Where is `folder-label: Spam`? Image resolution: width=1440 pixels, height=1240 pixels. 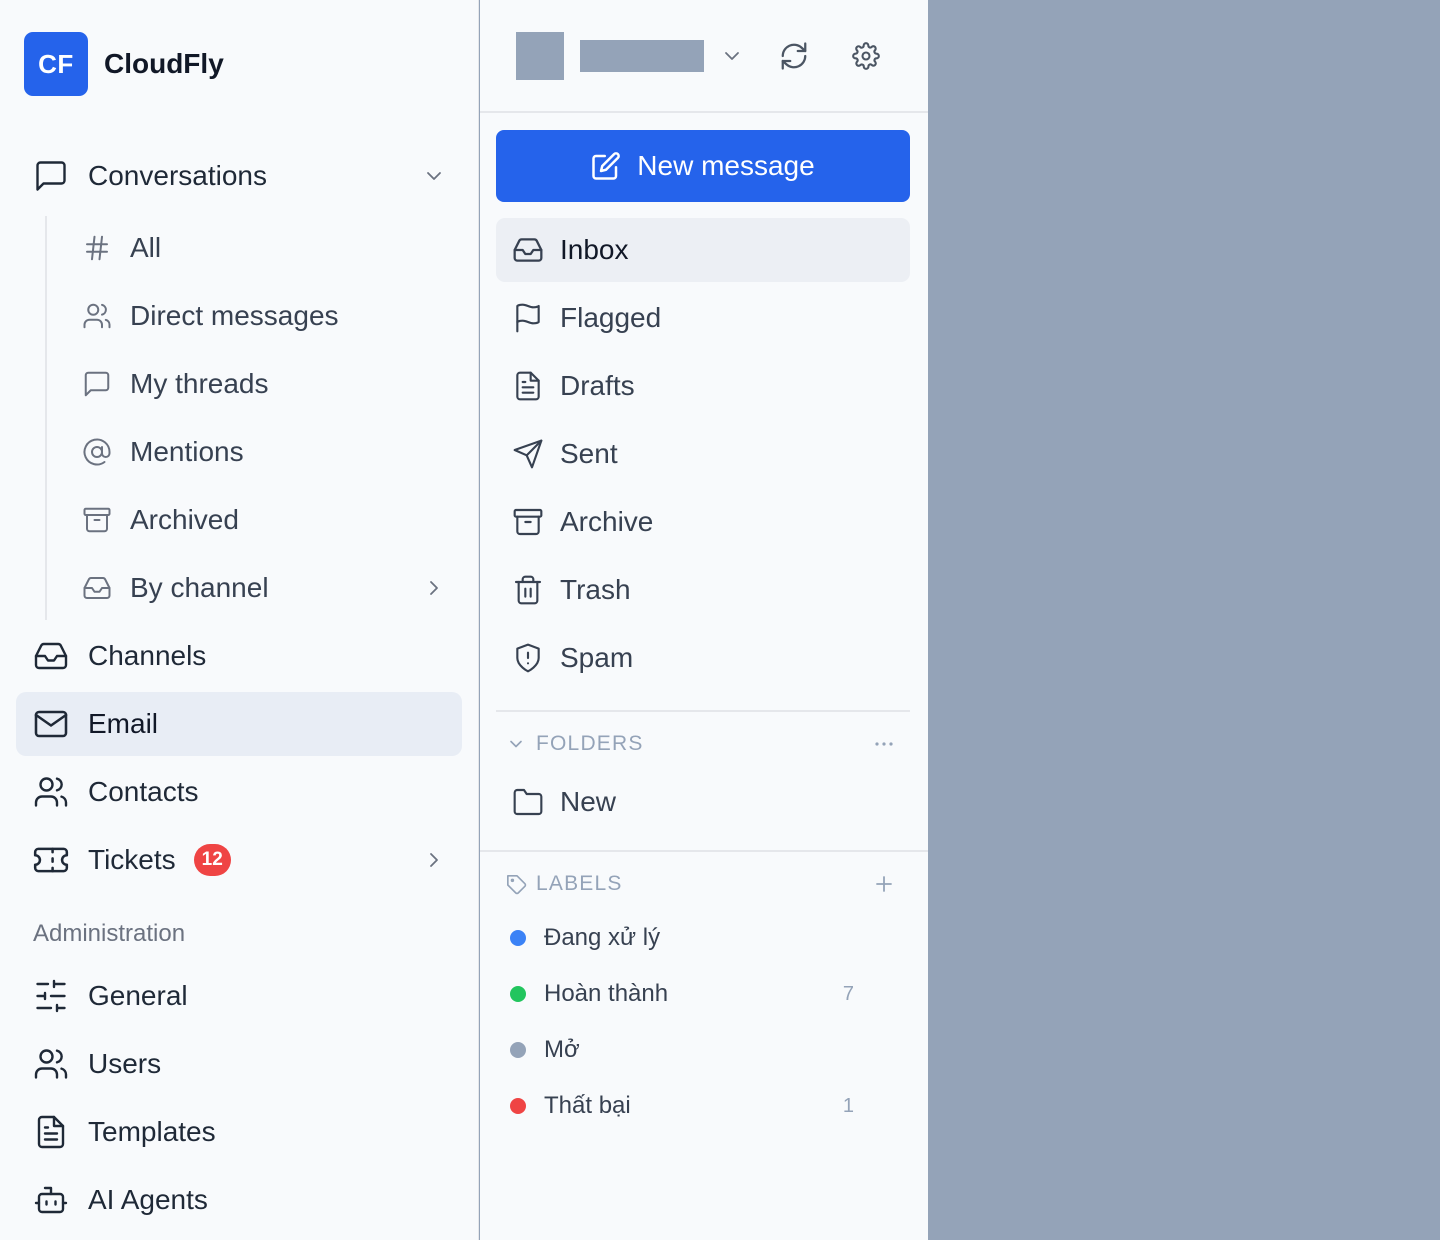
folder-label: Spam is located at coordinates (597, 657).